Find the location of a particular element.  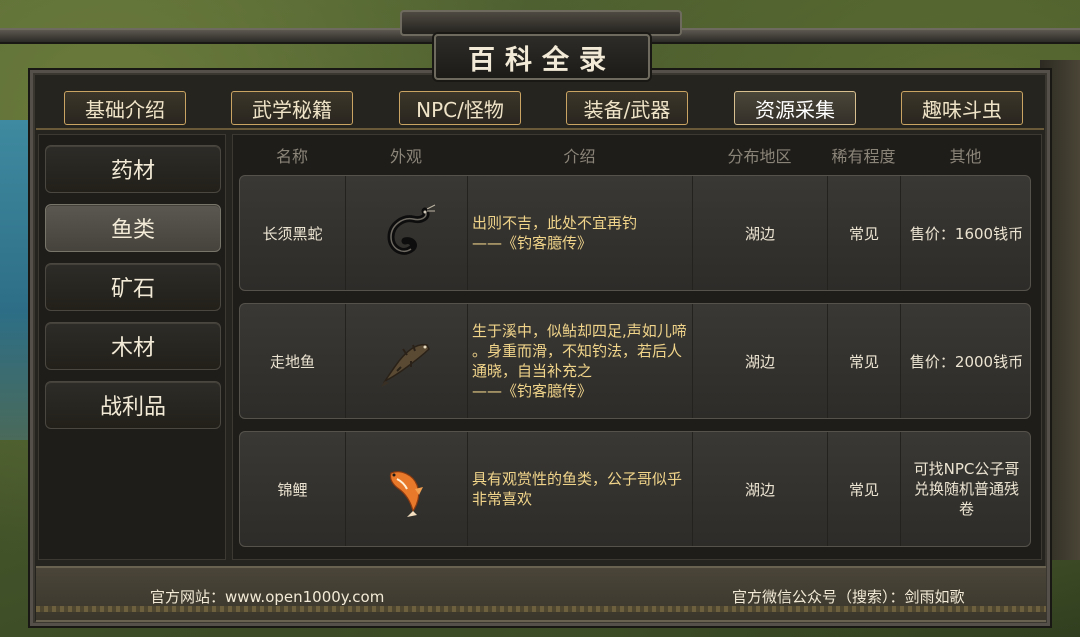

item-name: 长须黑蛇 is located at coordinates (293, 233).